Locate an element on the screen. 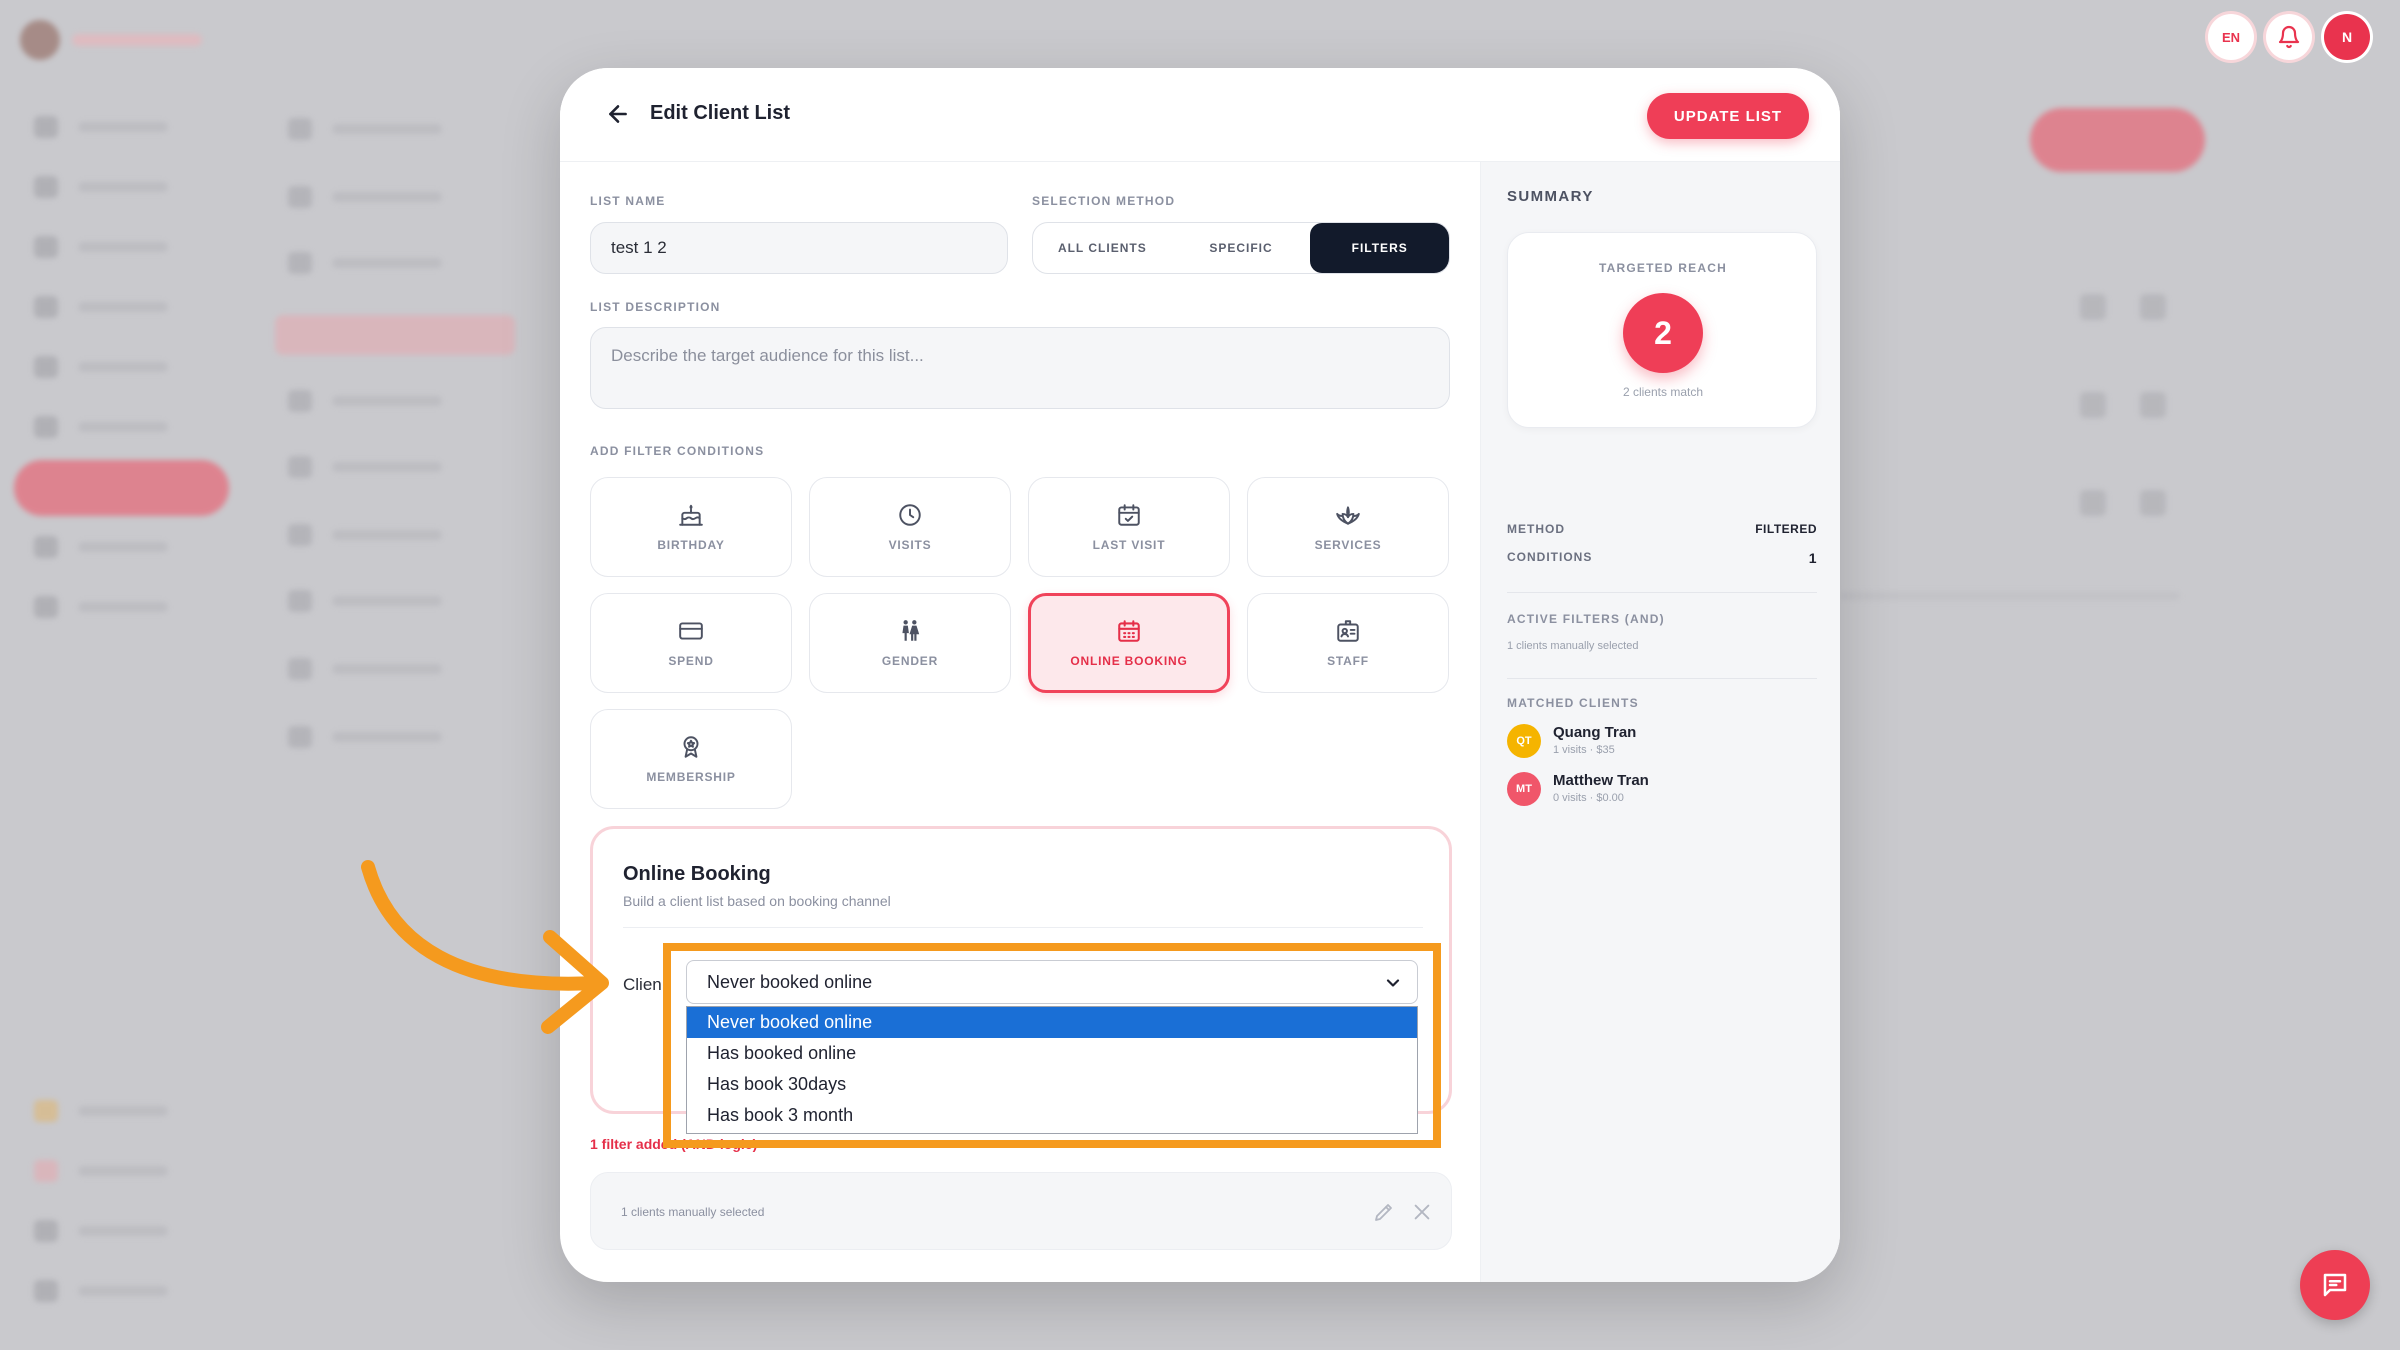 The height and width of the screenshot is (1350, 2400). selection-method-toggle: ALL CLIENTS SPECIFIC FILTERS is located at coordinates (1241, 248).